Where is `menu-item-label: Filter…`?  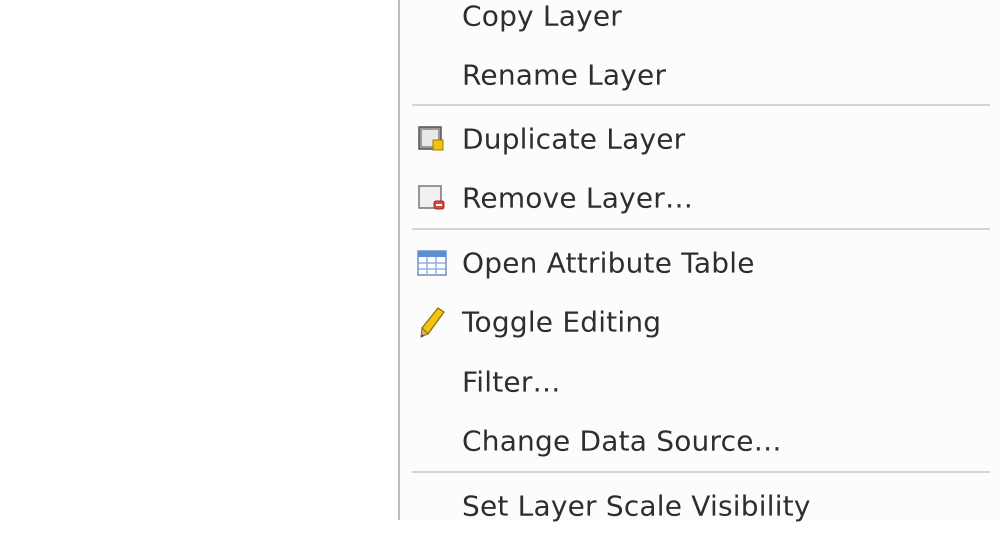
menu-item-label: Filter… is located at coordinates (511, 382).